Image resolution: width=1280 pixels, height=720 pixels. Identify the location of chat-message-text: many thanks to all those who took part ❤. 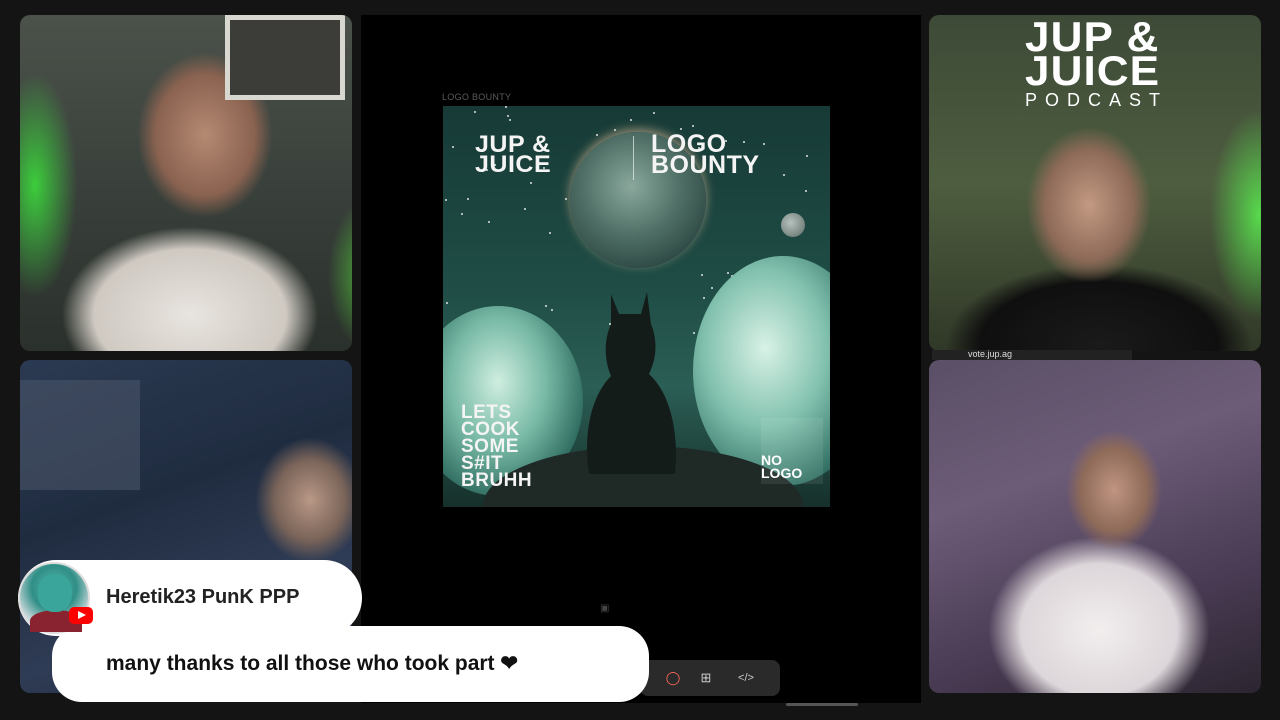
(312, 663).